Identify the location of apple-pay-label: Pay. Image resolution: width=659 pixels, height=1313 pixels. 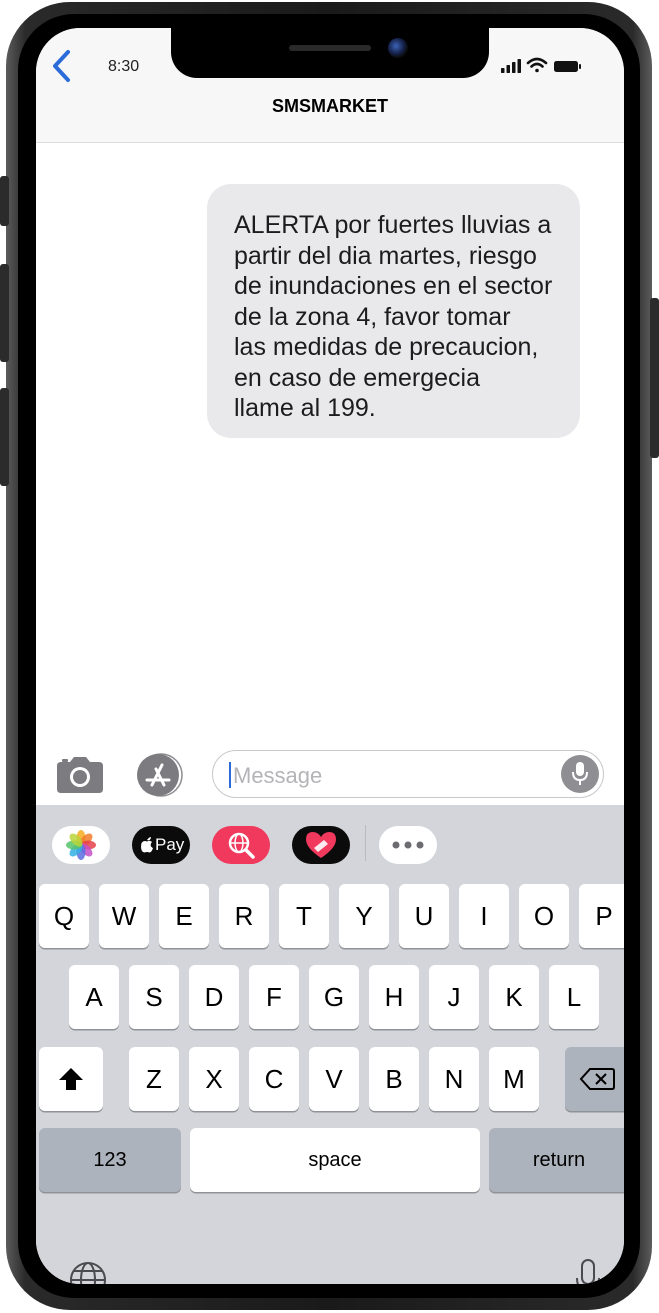
(170, 844).